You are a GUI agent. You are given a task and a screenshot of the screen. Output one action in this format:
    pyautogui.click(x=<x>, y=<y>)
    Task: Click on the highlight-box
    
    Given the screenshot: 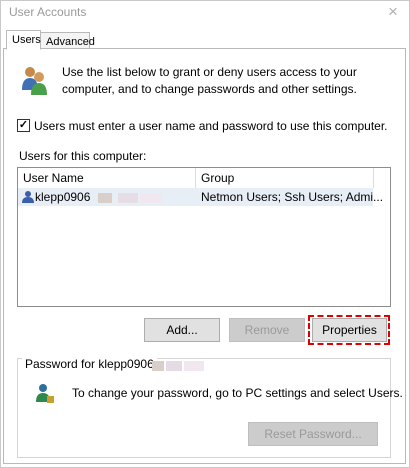 What is the action you would take?
    pyautogui.click(x=349, y=330)
    